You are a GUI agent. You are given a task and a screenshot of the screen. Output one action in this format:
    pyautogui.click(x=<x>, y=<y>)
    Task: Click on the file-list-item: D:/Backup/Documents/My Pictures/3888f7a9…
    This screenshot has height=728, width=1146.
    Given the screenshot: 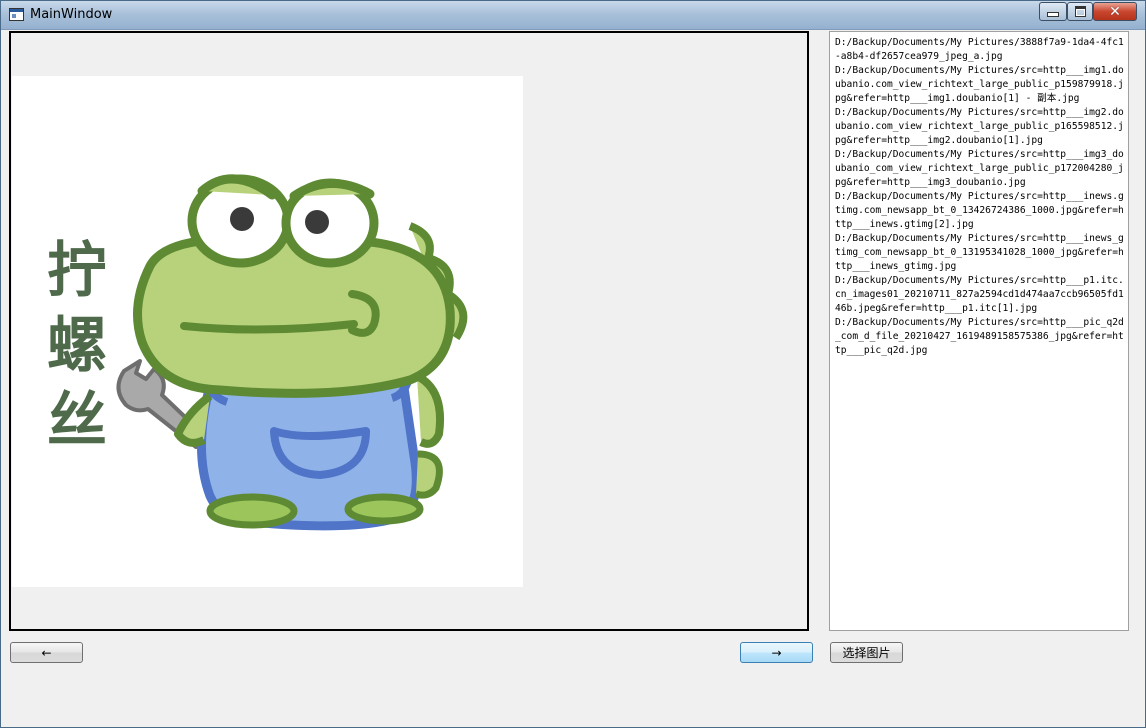 What is the action you would take?
    pyautogui.click(x=979, y=50)
    